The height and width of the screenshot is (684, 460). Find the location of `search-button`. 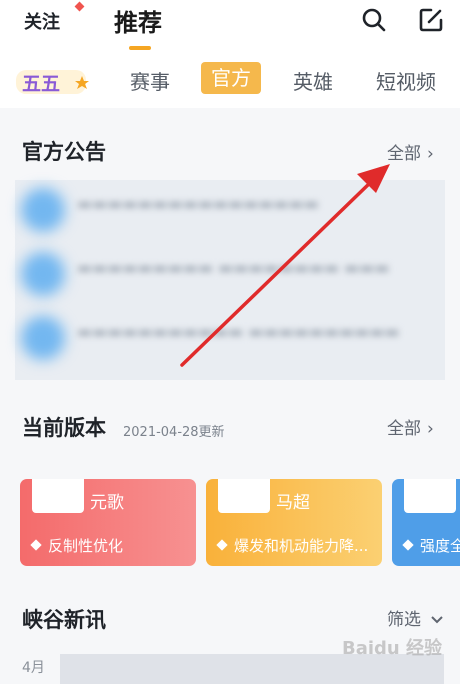

search-button is located at coordinates (374, 20).